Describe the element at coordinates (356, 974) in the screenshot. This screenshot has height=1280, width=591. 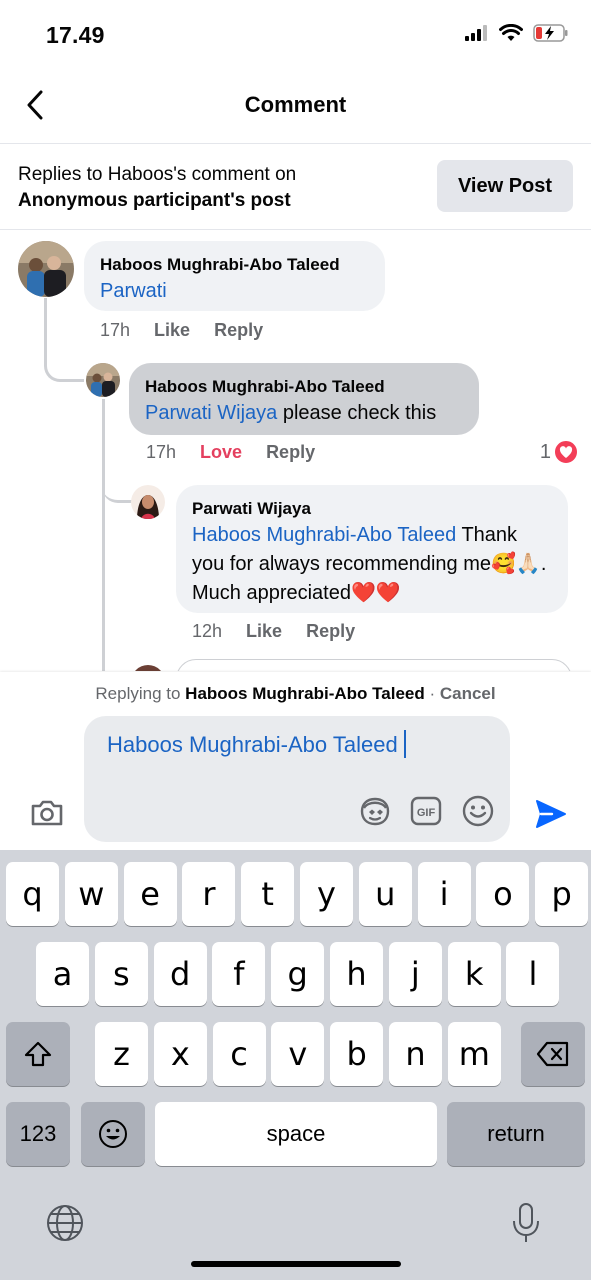
I see `key-h: h` at that location.